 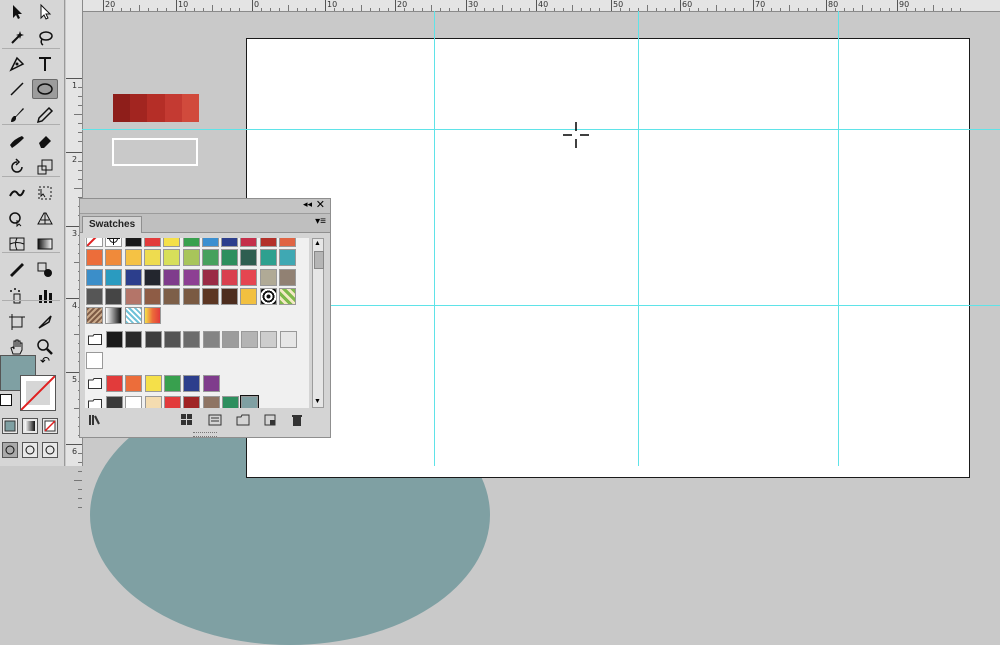 What do you see at coordinates (17, 64) in the screenshot?
I see `pen-tool-icon` at bounding box center [17, 64].